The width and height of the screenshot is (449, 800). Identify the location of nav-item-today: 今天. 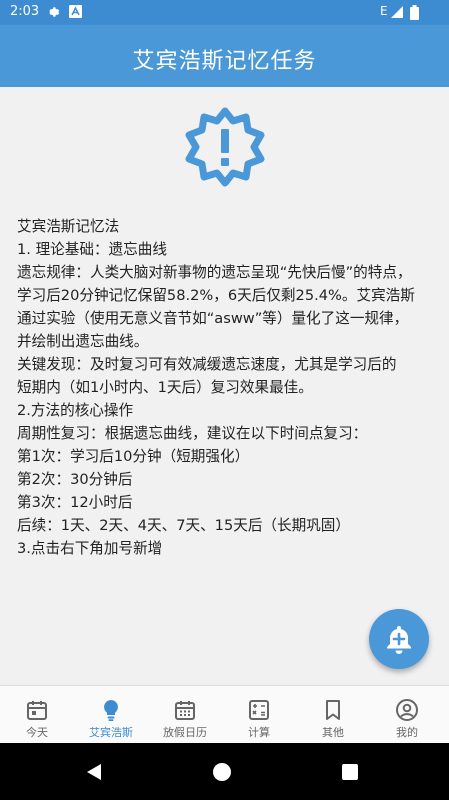
(37, 715).